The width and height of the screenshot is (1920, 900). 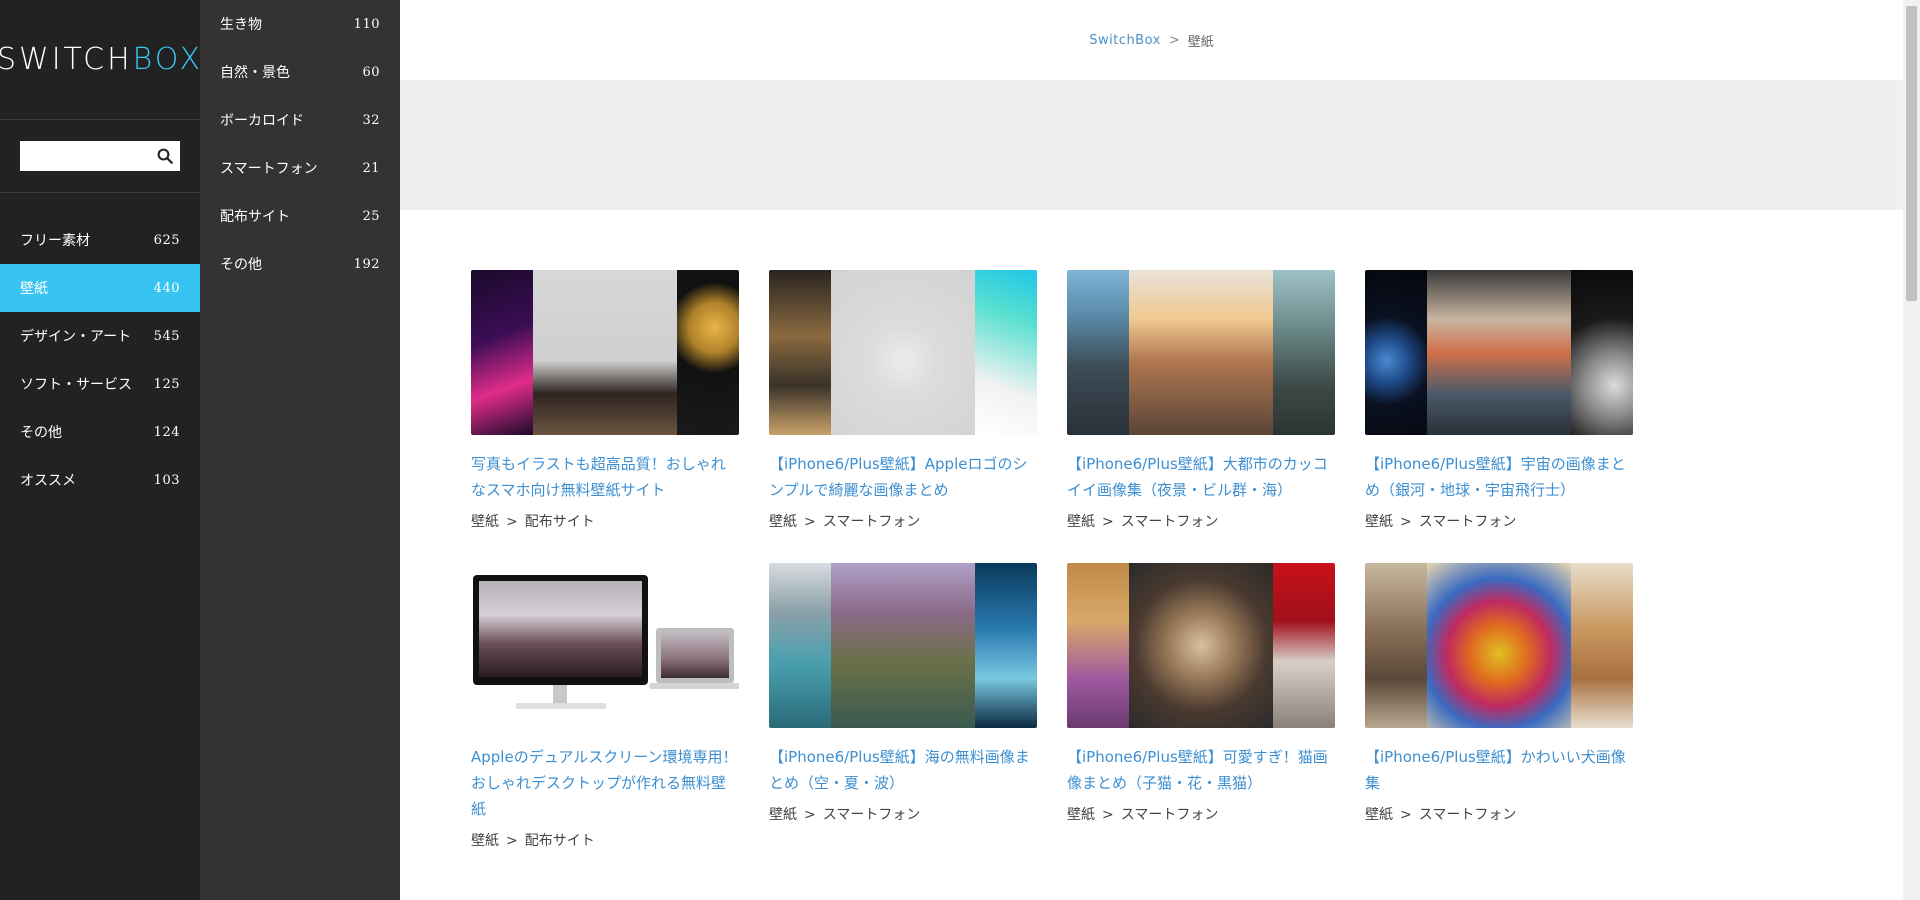 I want to click on article-title-link: Appleのデュアルスクリーン環境専用！おしゃれデスクトップが作れる無料壁紙, so click(x=605, y=783).